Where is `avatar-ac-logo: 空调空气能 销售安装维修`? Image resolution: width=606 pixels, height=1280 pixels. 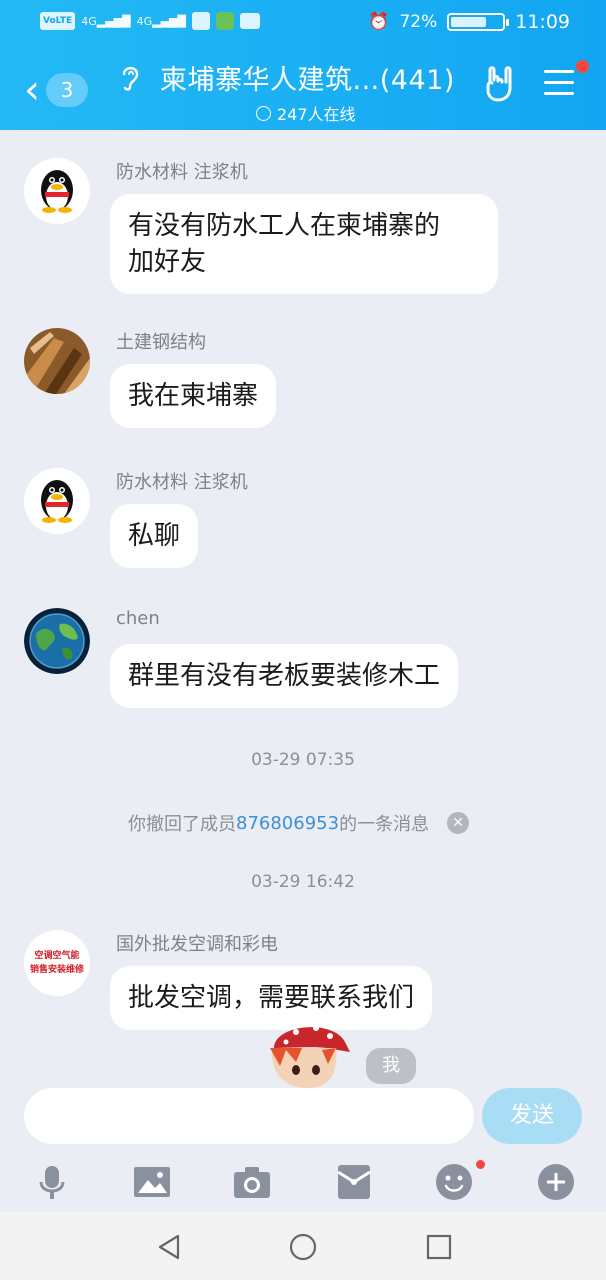 avatar-ac-logo: 空调空气能 销售安装维修 is located at coordinates (57, 963).